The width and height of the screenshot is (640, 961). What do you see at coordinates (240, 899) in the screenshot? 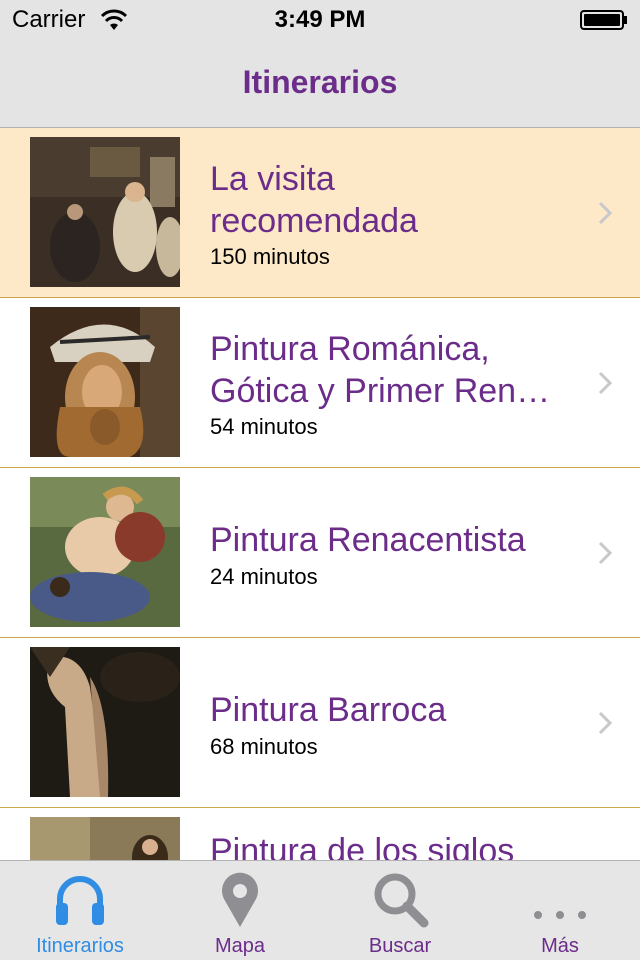
I see `map-pin-icon` at bounding box center [240, 899].